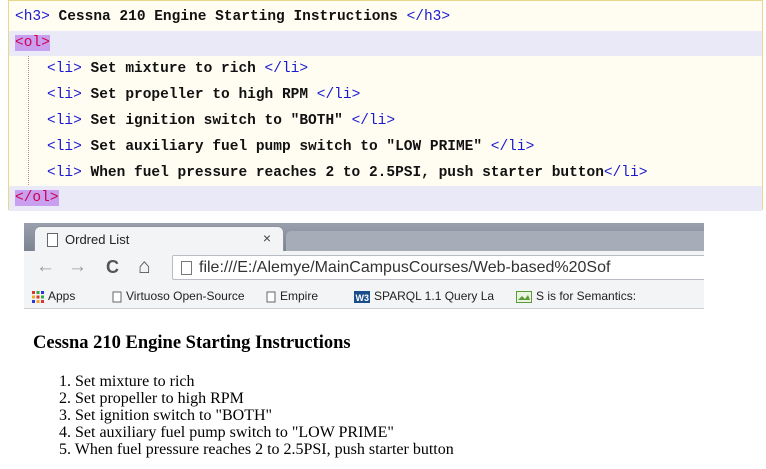 This screenshot has height=469, width=766. I want to click on back-arrow-icon: ←, so click(45, 267).